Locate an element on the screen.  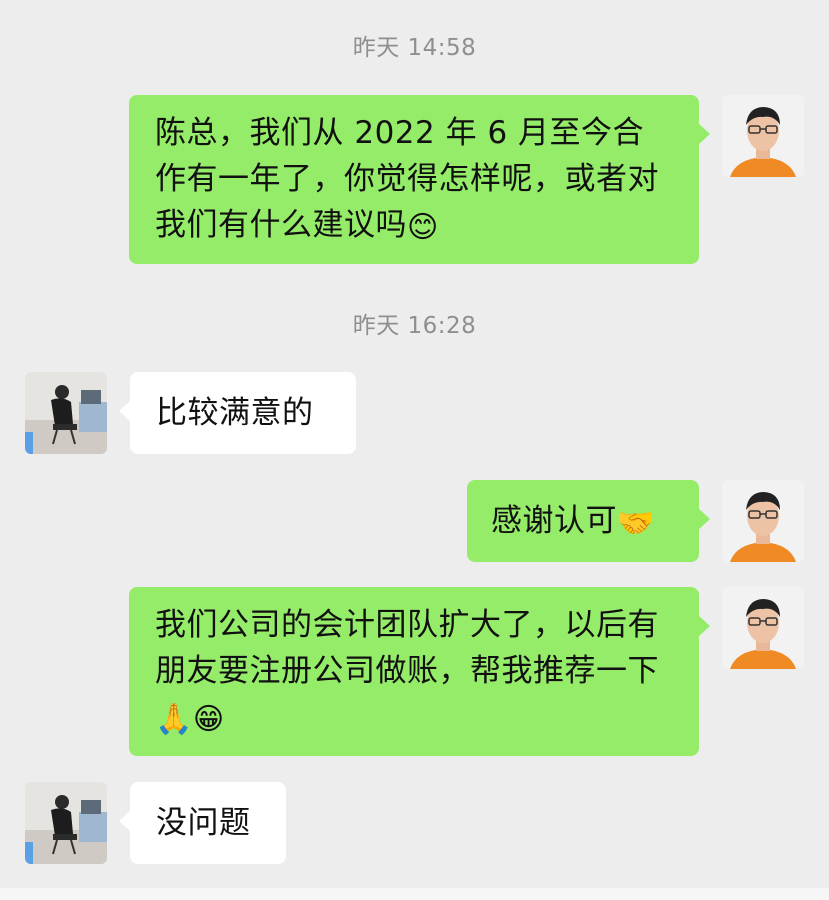
message-timestamp: 昨天 16:28 is located at coordinates (414, 326).